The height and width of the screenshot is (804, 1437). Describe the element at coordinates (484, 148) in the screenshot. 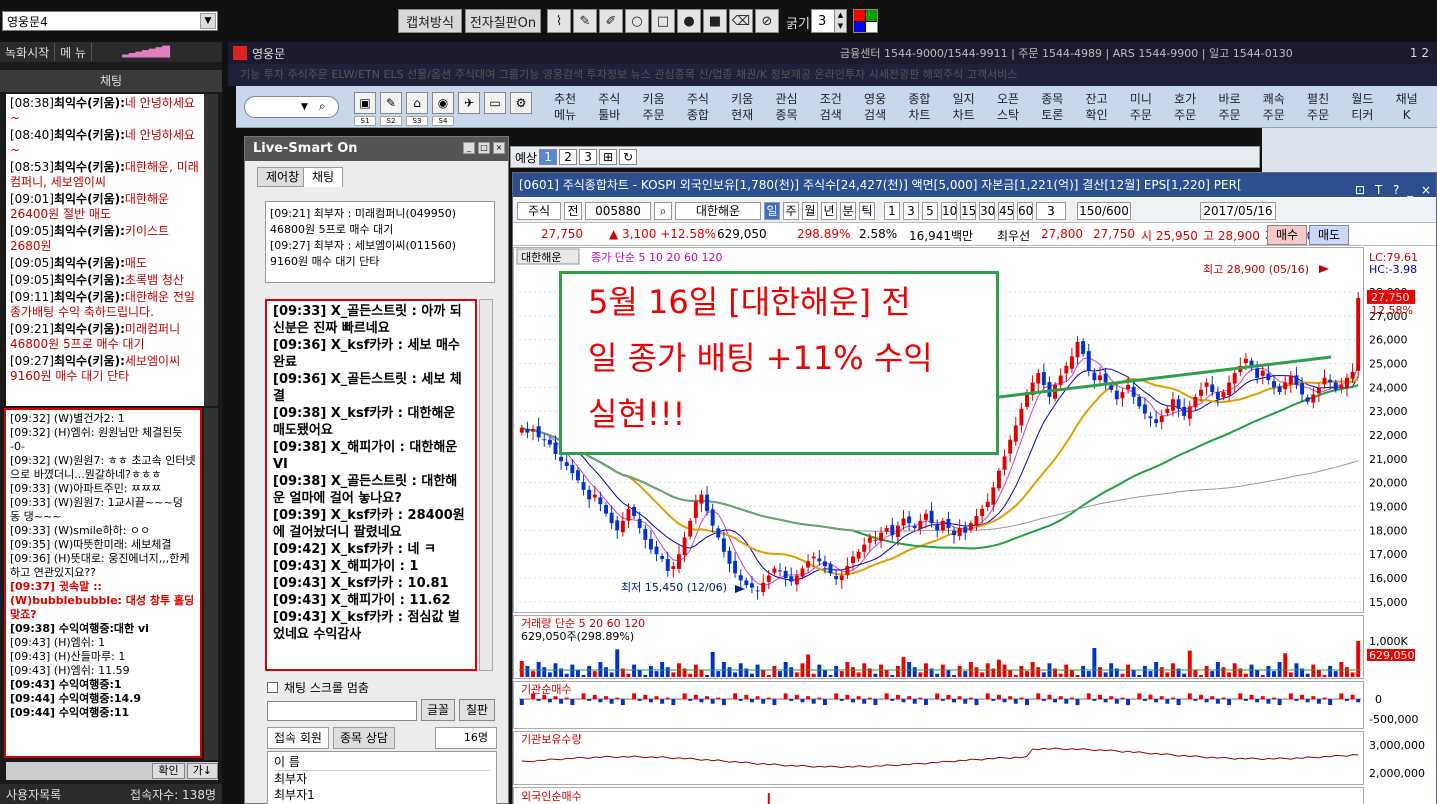

I see `maximize-icon: □` at that location.